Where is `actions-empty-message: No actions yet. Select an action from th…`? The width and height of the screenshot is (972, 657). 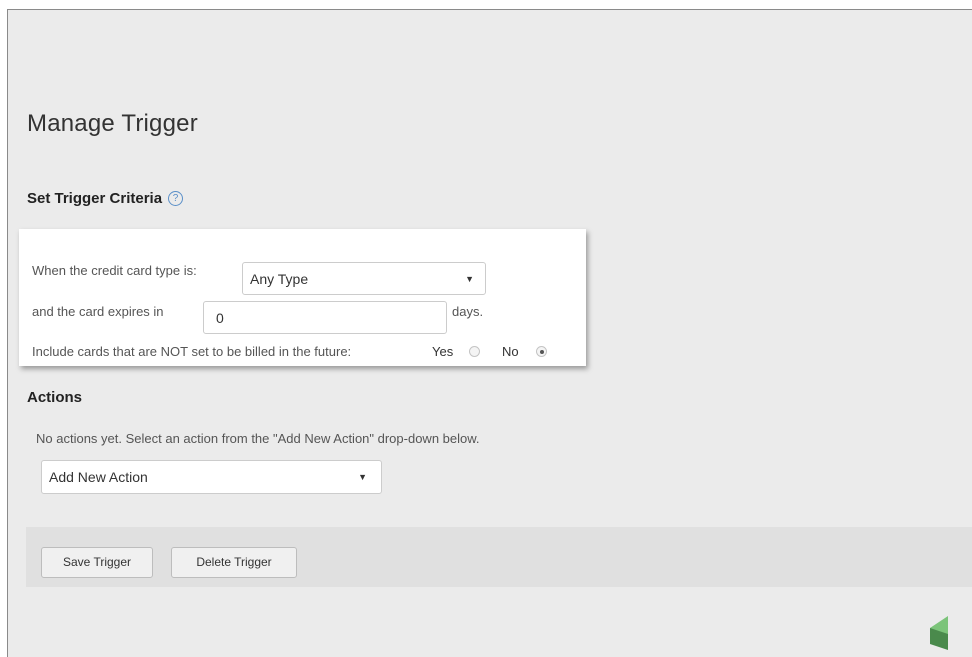
actions-empty-message: No actions yet. Select an action from th… is located at coordinates (258, 438).